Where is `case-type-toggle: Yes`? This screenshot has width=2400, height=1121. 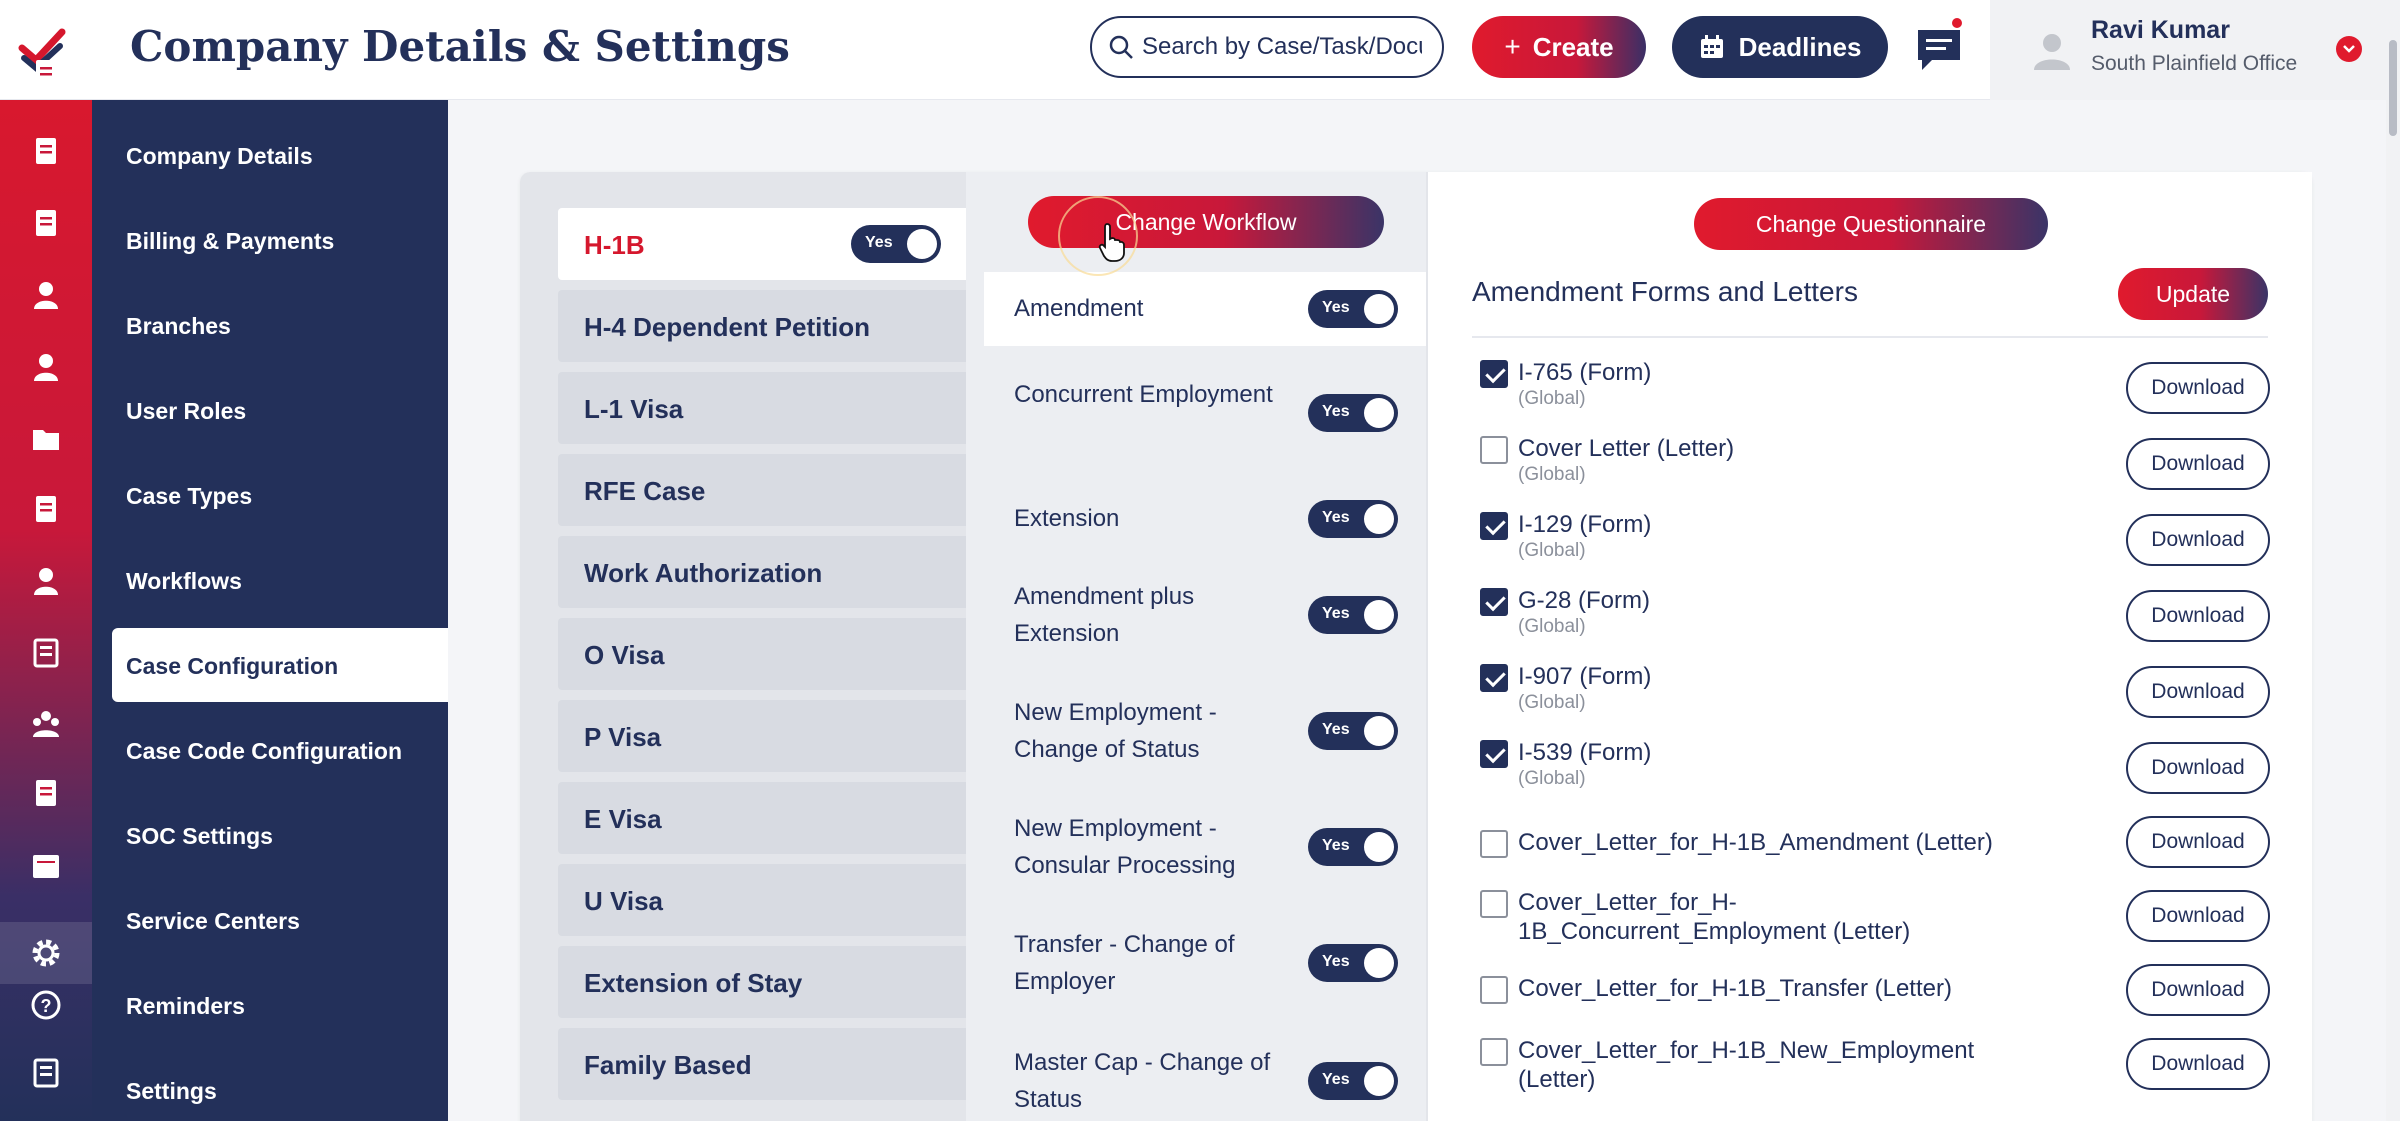
case-type-toggle: Yes is located at coordinates (896, 244).